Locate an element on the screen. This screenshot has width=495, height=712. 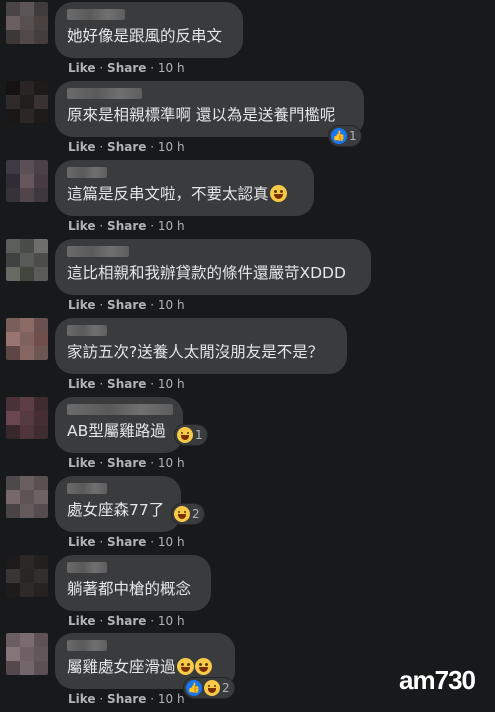
comment-text: 原來是相親標準啊 還以為是送養門檻呢 is located at coordinates (201, 115).